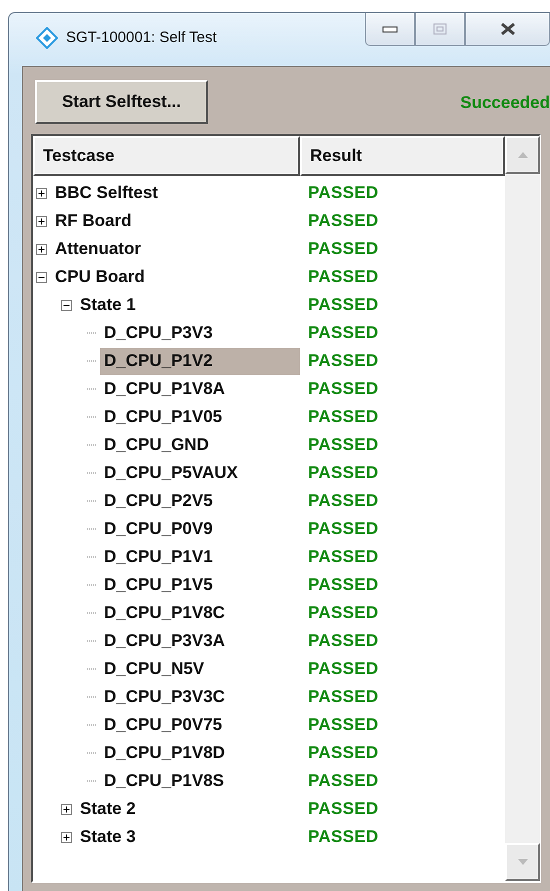 The width and height of the screenshot is (550, 891). I want to click on down-arrow-icon, so click(522, 862).